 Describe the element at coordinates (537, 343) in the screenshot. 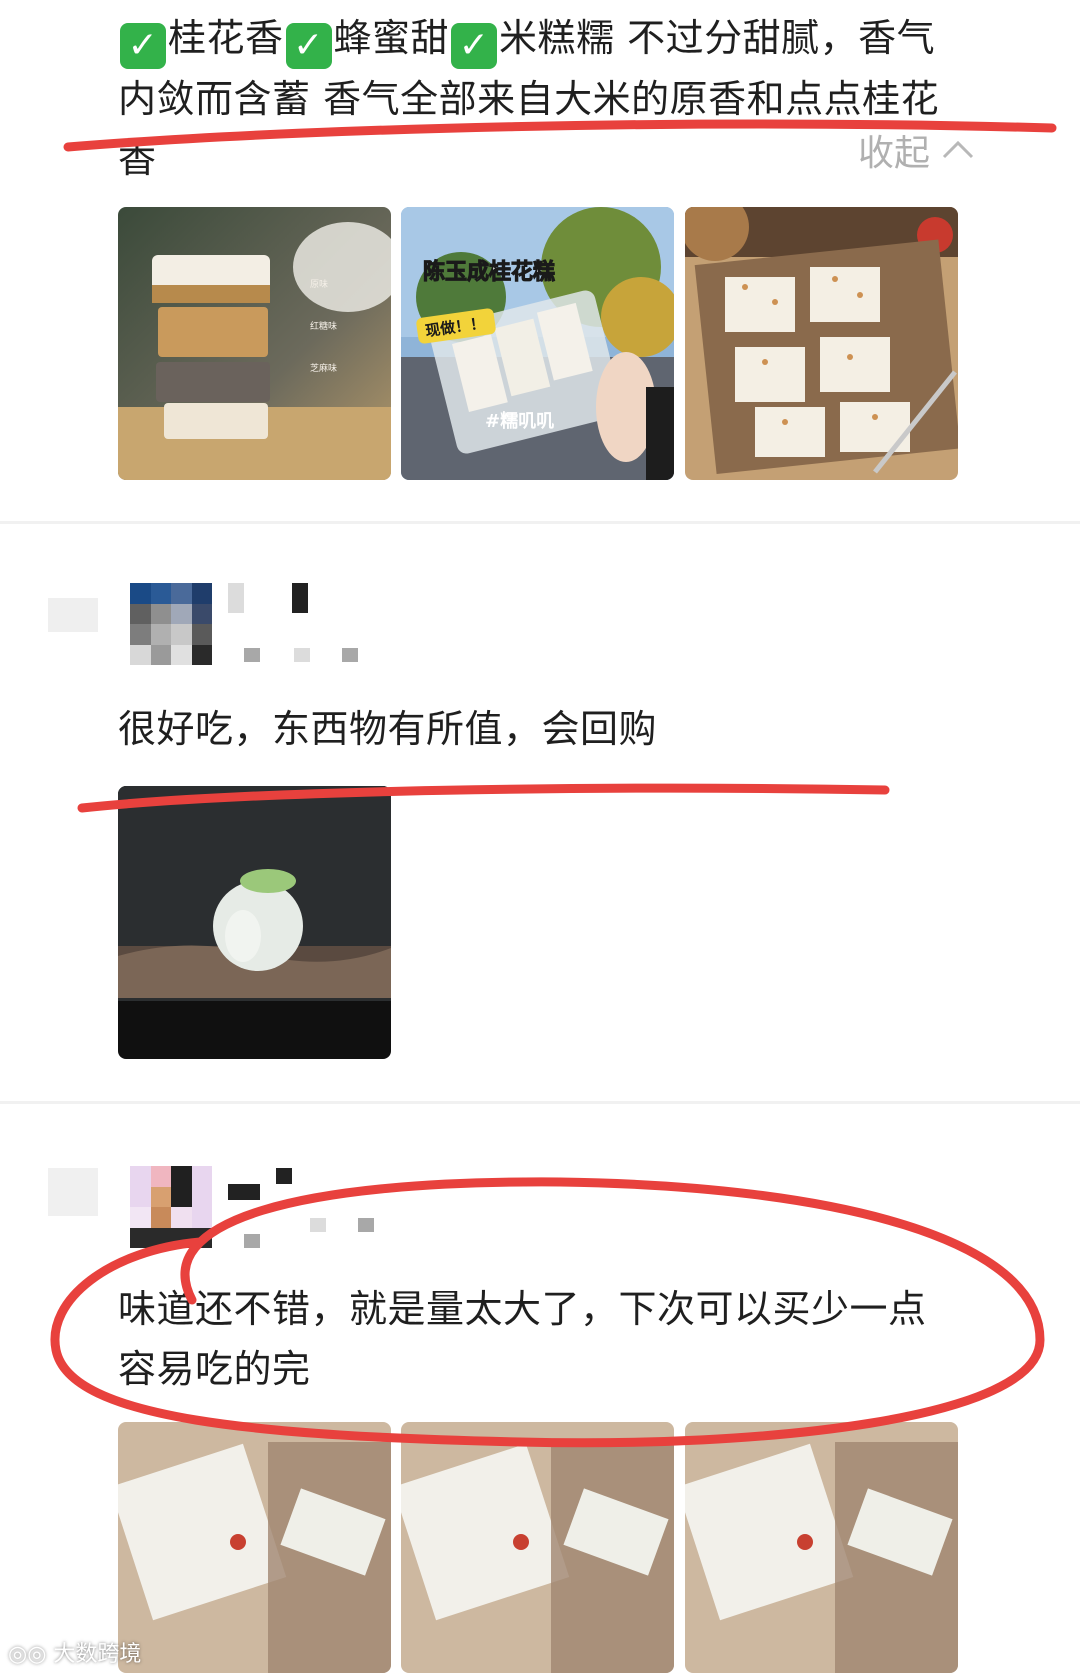

I see `review-1-image-2: 陈玉成桂花糕 现做！！ #糯叽叽` at that location.